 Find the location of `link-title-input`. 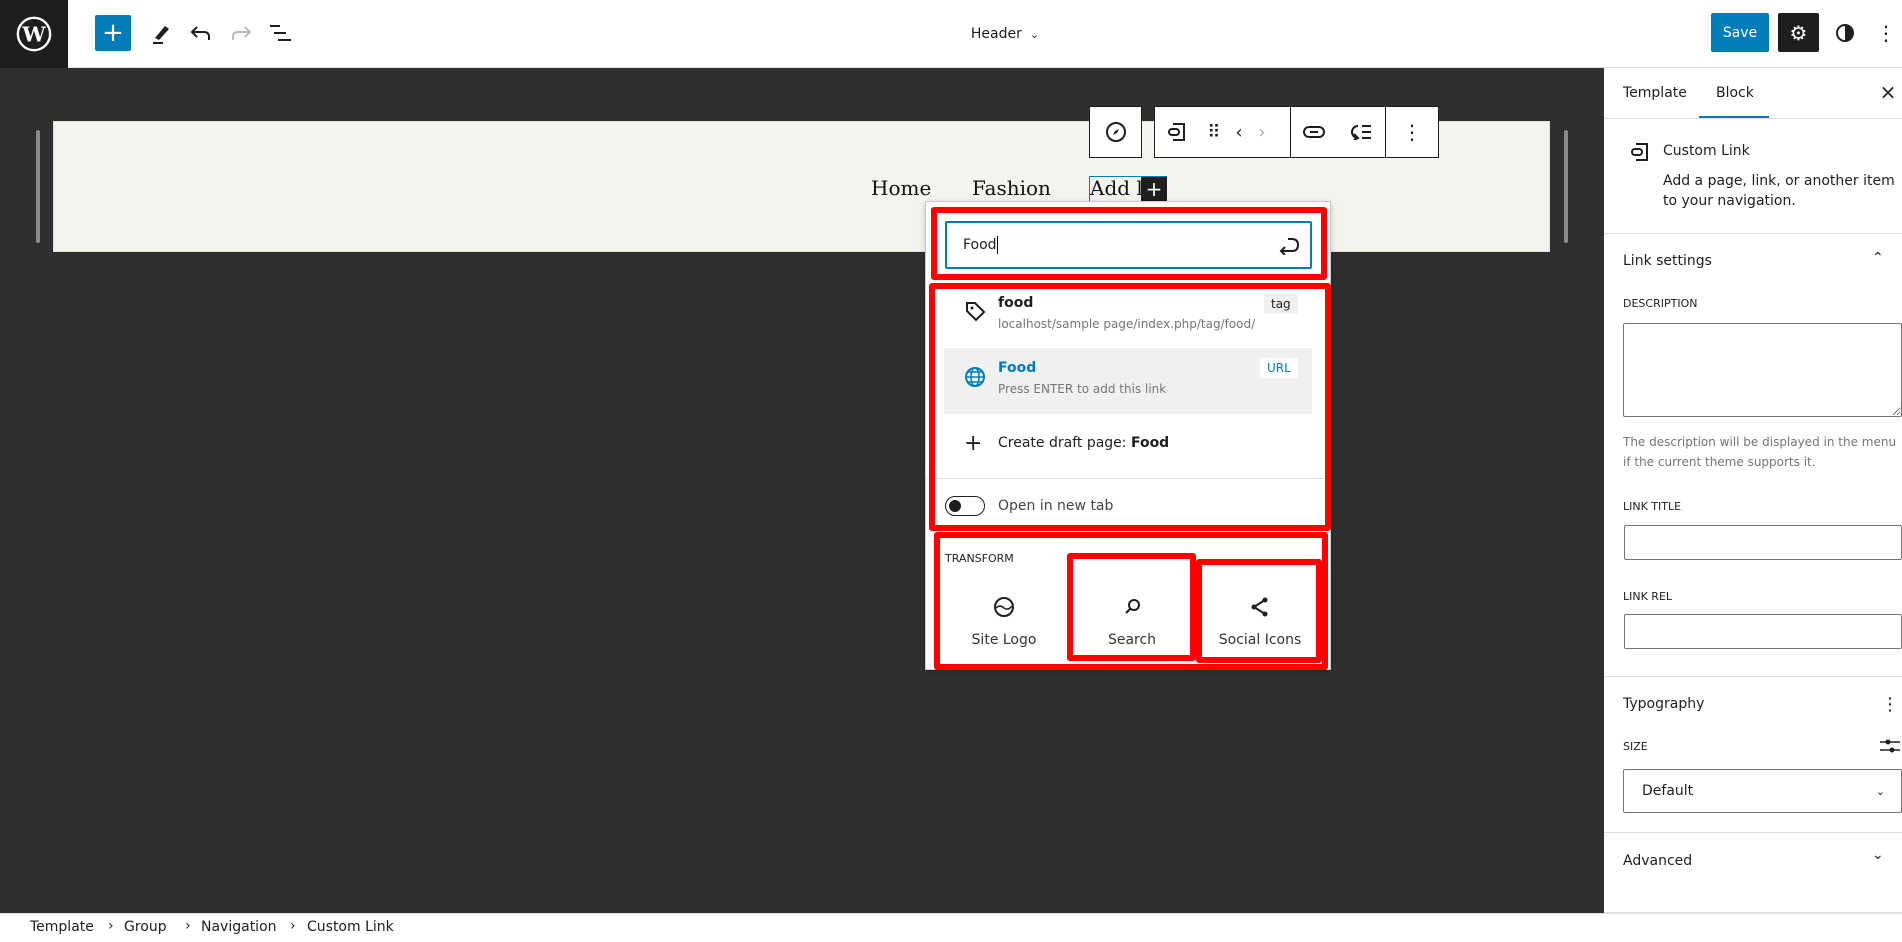

link-title-input is located at coordinates (1763, 542).